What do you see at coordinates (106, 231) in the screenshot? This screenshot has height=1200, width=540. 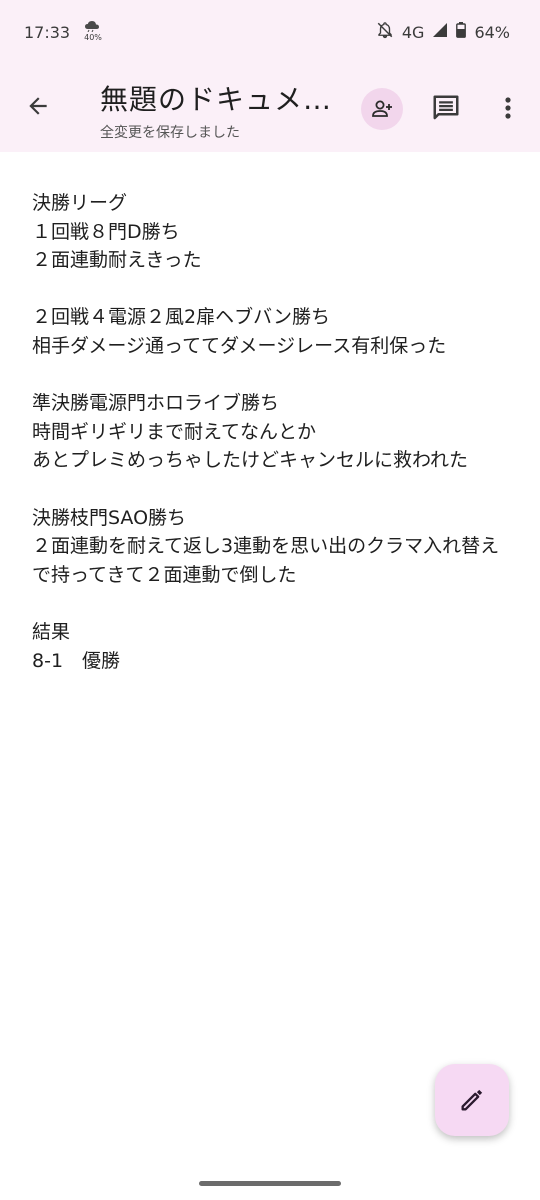 I see `document-line: １回戦８門D勝ち` at bounding box center [106, 231].